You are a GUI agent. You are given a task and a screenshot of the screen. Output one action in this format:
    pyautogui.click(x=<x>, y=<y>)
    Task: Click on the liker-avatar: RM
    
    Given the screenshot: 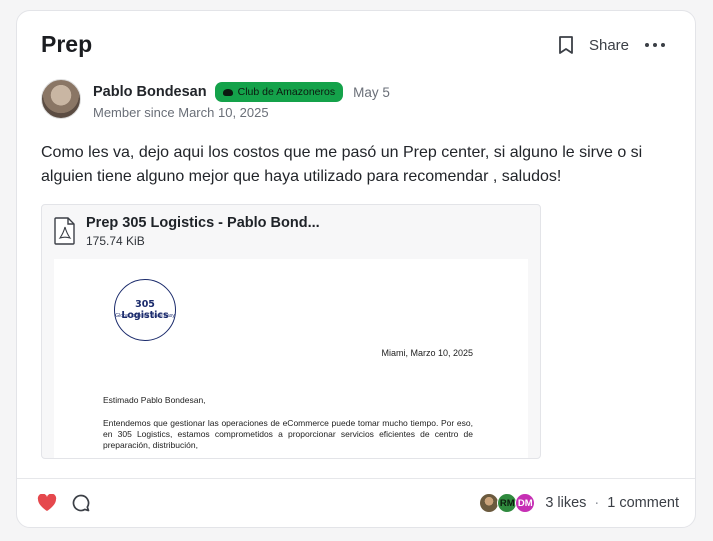 What is the action you would take?
    pyautogui.click(x=507, y=503)
    